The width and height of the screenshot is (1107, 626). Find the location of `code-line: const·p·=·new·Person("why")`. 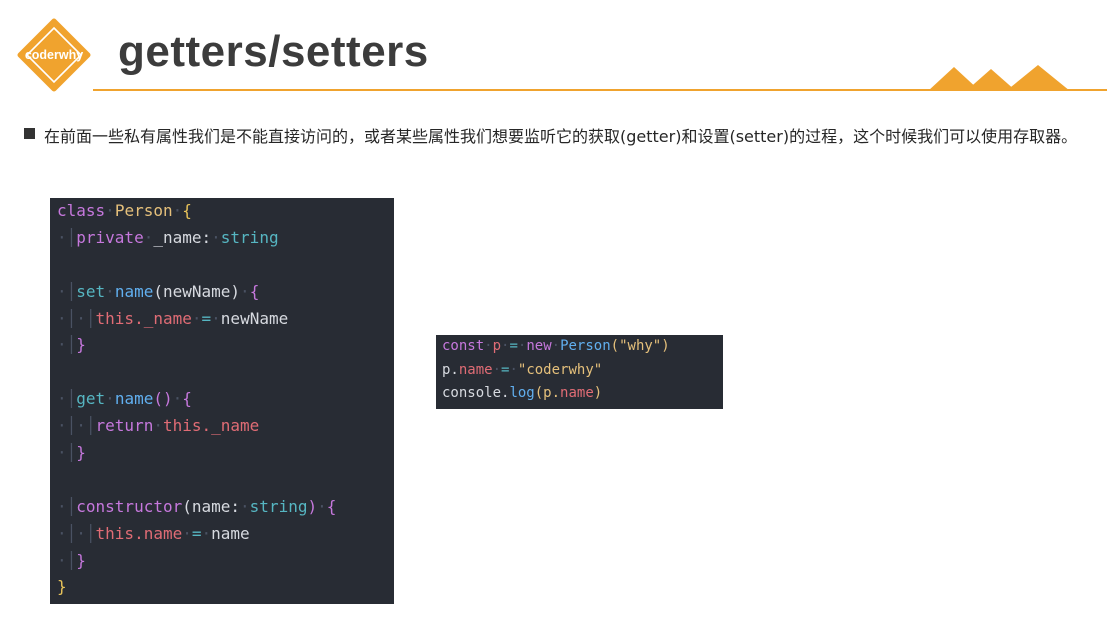

code-line: const·p·=·new·Person("why") is located at coordinates (556, 346).